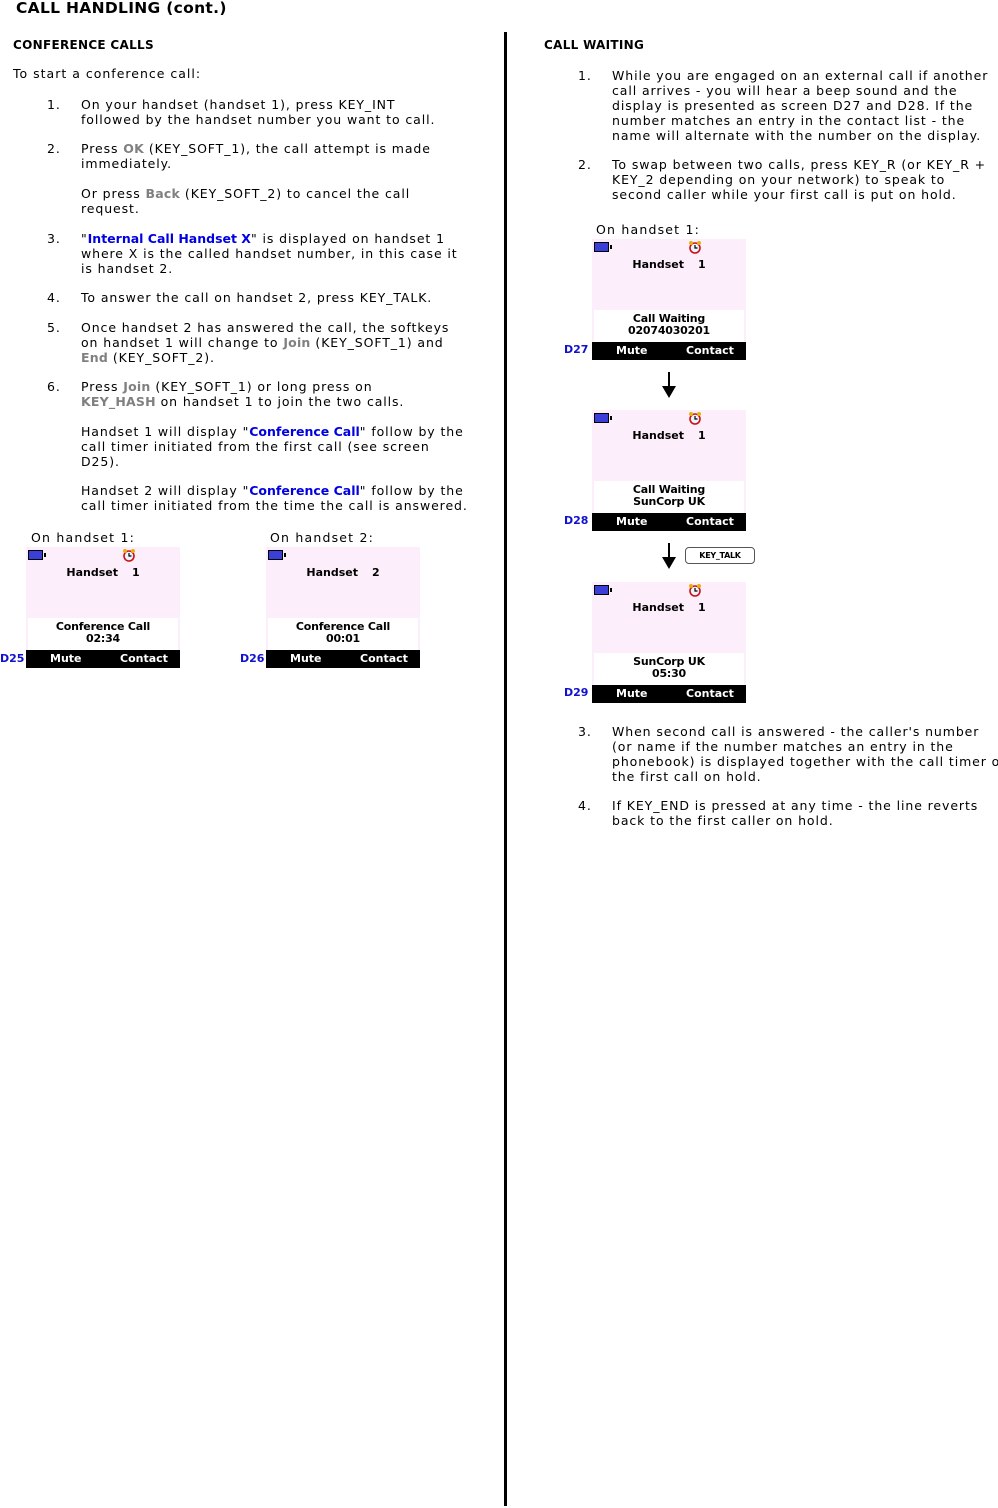  I want to click on down-arrow-icon, so click(669, 556).